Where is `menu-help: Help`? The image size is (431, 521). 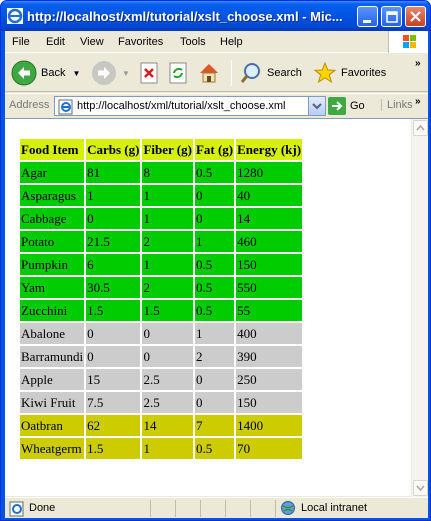 menu-help: Help is located at coordinates (231, 42).